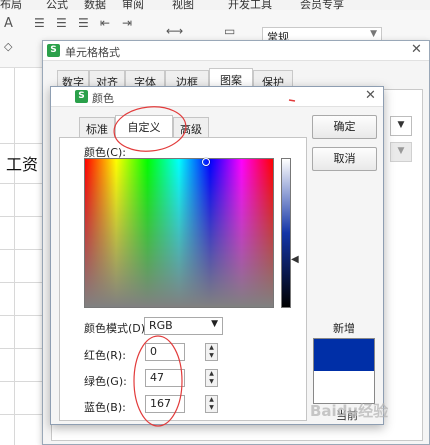  What do you see at coordinates (165, 404) in the screenshot?
I see `blue-input: 167` at bounding box center [165, 404].